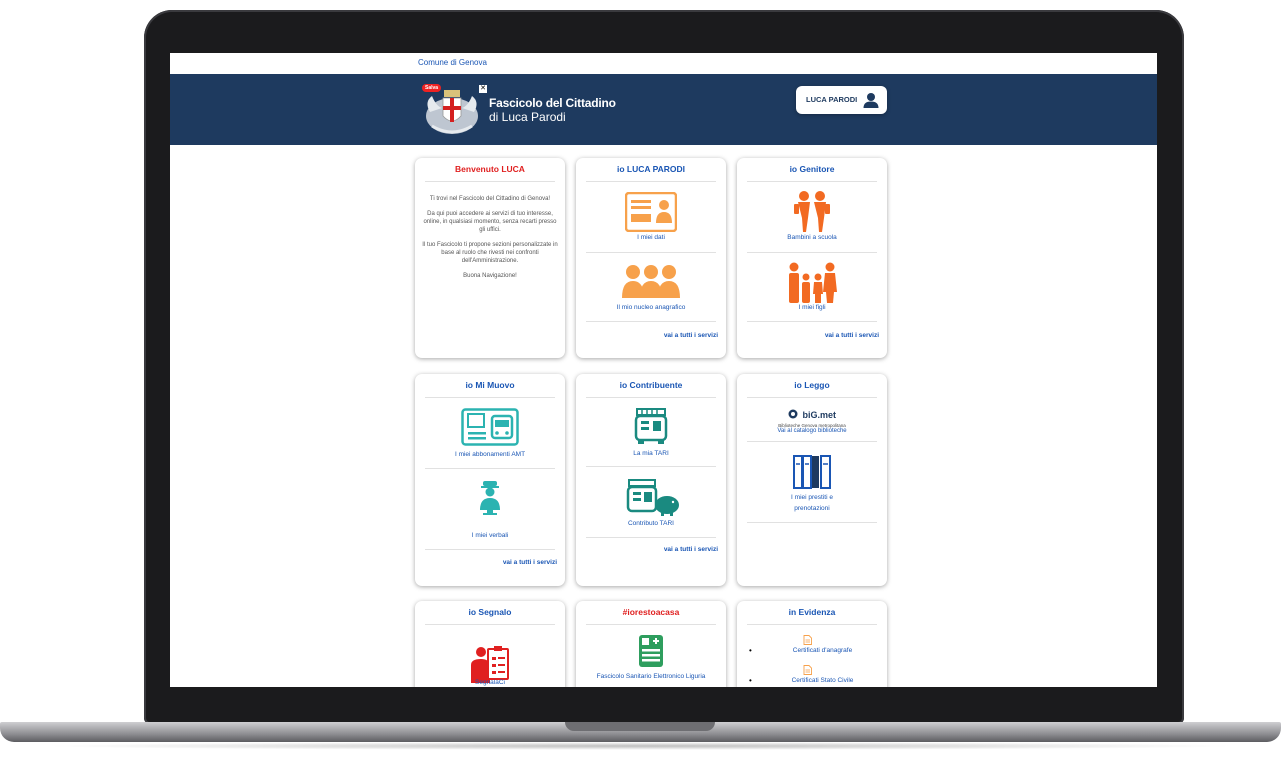  I want to click on laptop-notch, so click(640, 726).